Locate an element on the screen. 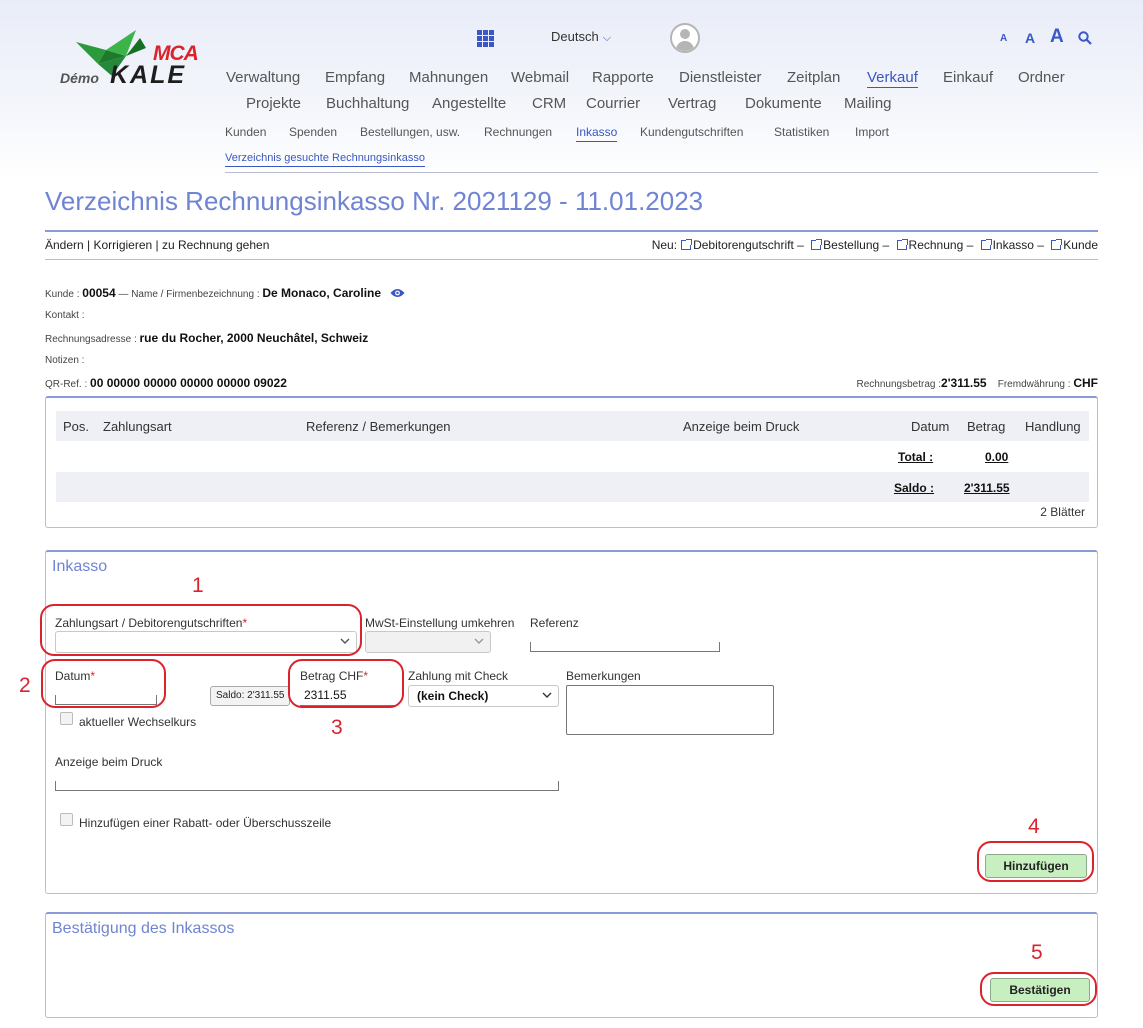 The height and width of the screenshot is (1028, 1143). th-anzeige: Anzeige beim Druck is located at coordinates (741, 426).